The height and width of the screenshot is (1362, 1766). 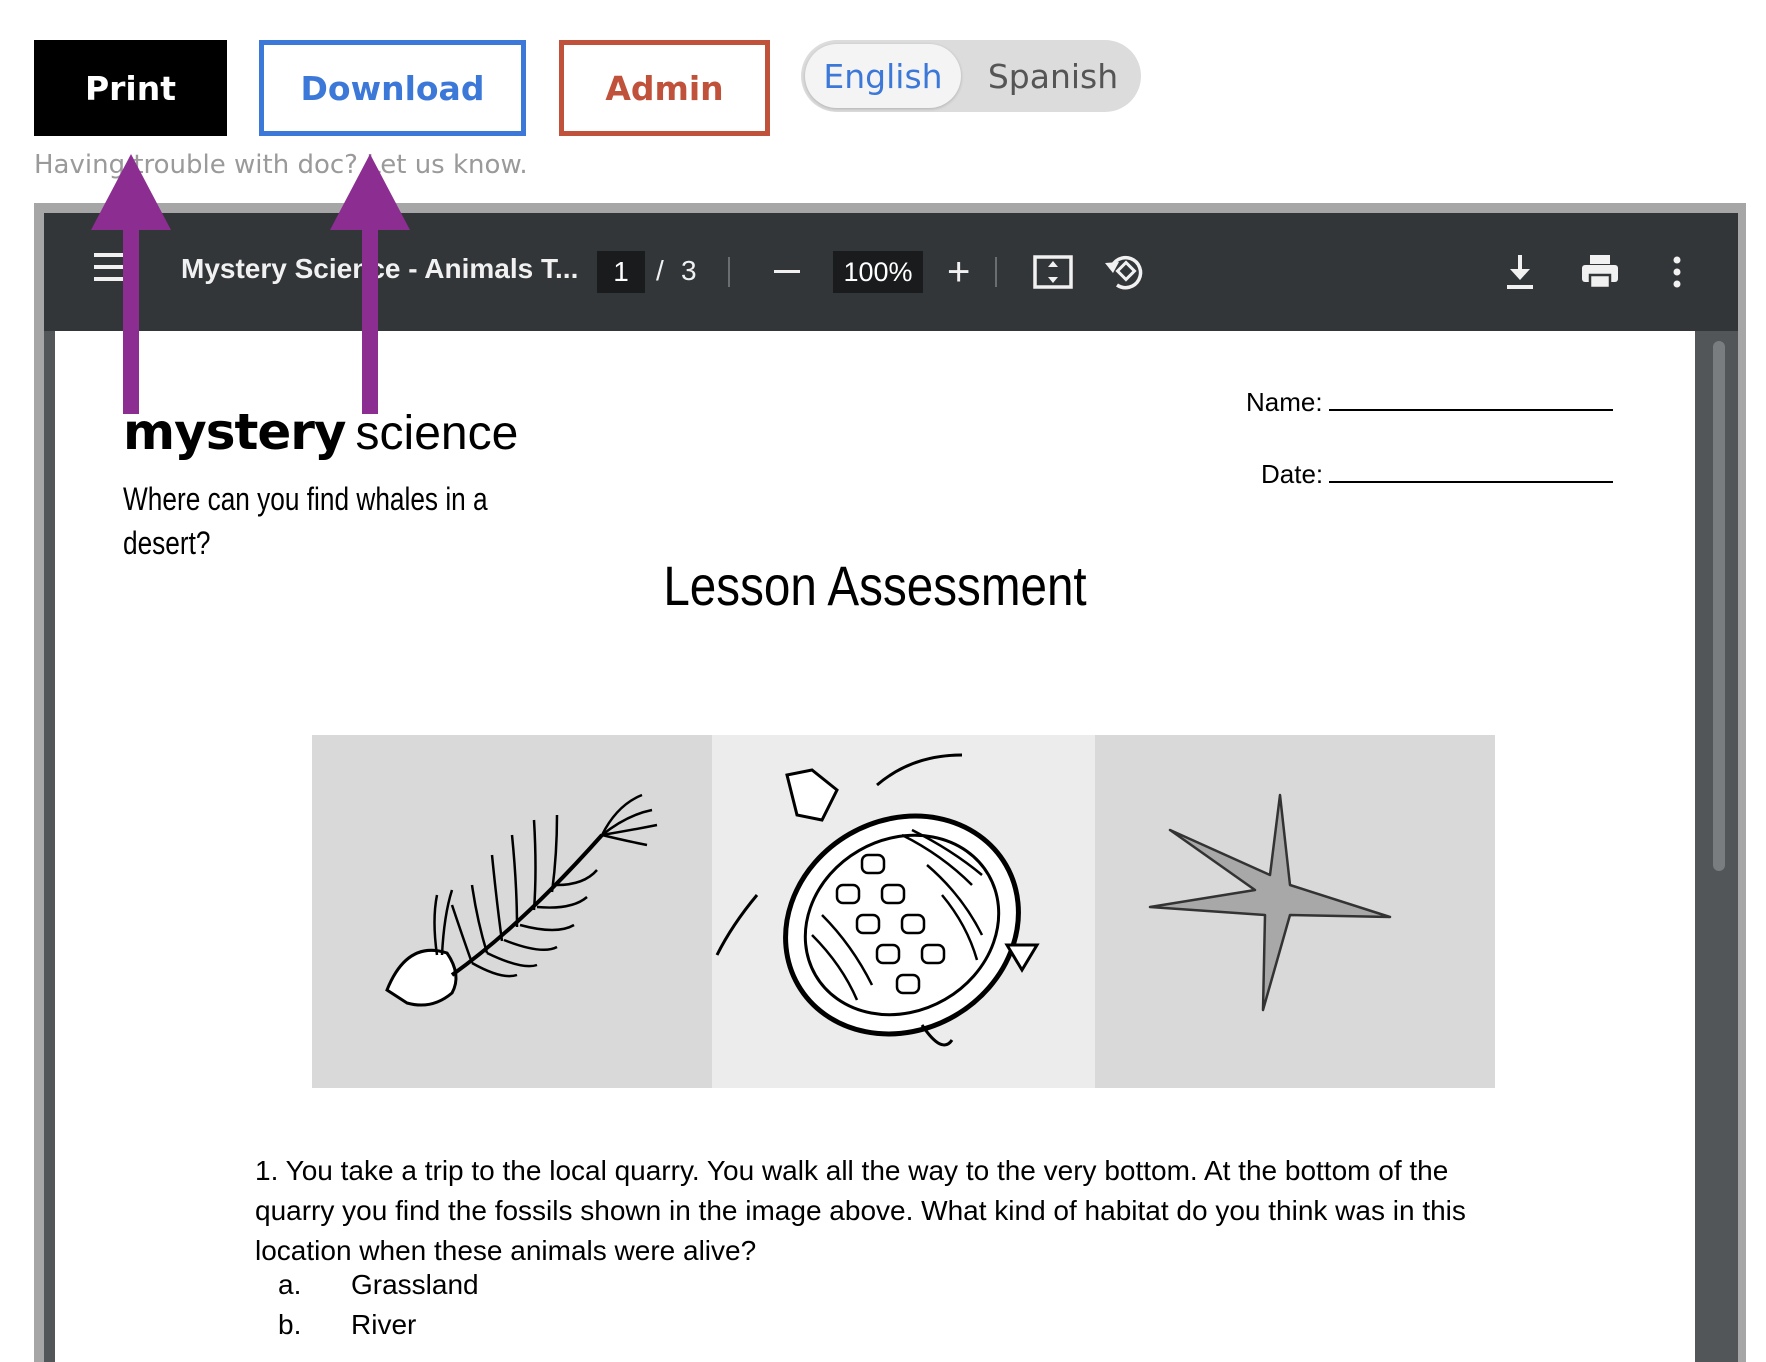 I want to click on mystery-science-logo: mystery science, so click(x=320, y=435).